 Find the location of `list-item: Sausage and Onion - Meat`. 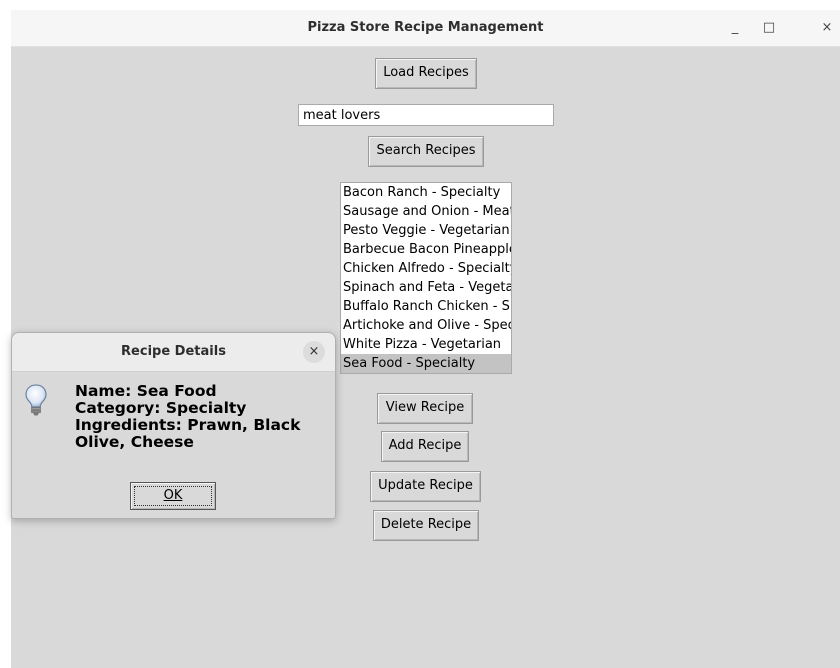

list-item: Sausage and Onion - Meat is located at coordinates (426, 211).